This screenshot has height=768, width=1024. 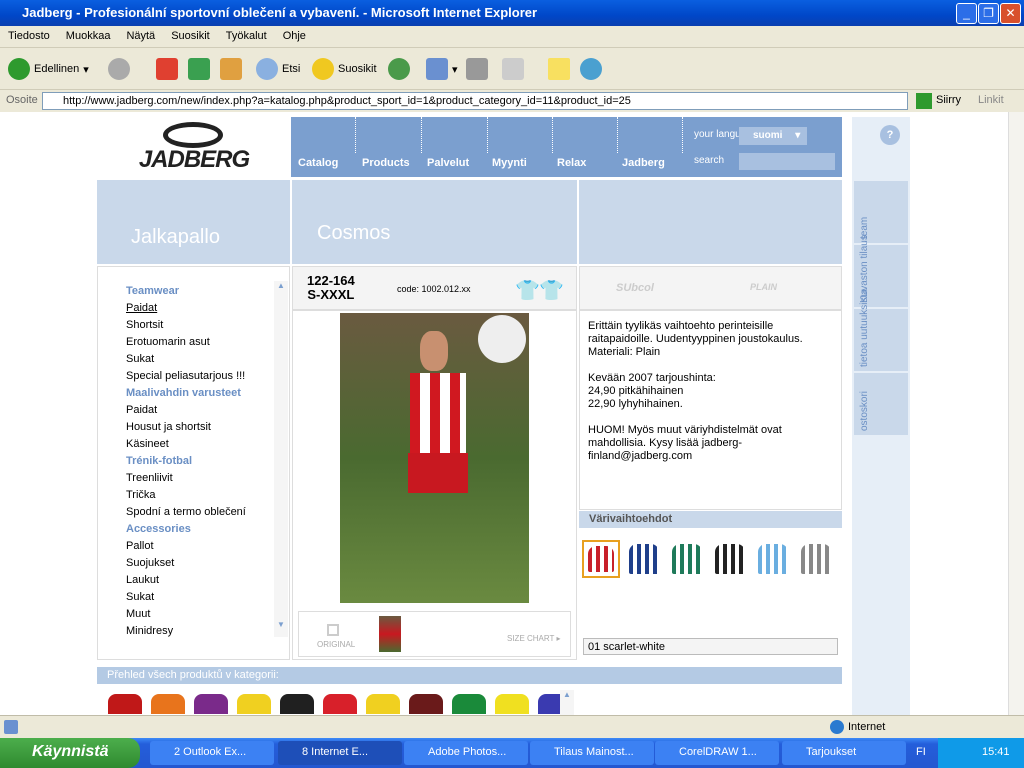 I want to click on nav-palvelut: Palvelut, so click(x=448, y=163).